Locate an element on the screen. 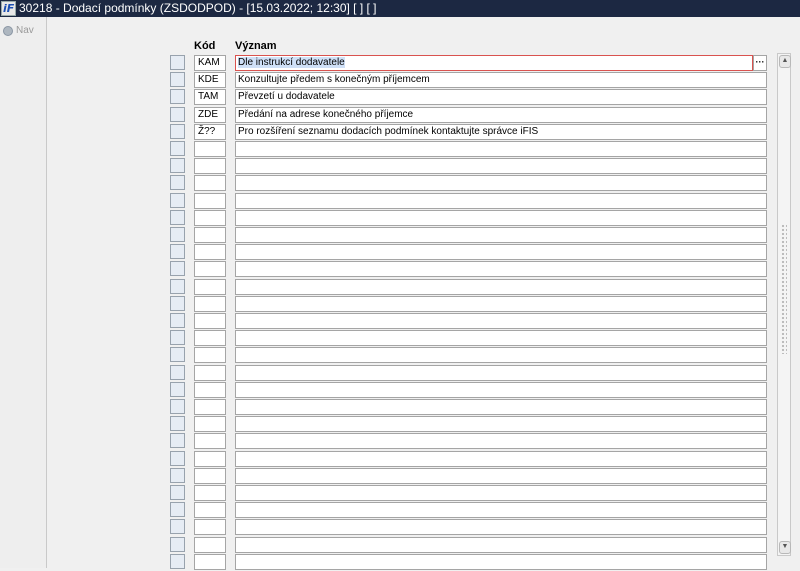 The height and width of the screenshot is (571, 800). table-row: KAM Dle instrukcí dodavatele ··· is located at coordinates (400, 63).